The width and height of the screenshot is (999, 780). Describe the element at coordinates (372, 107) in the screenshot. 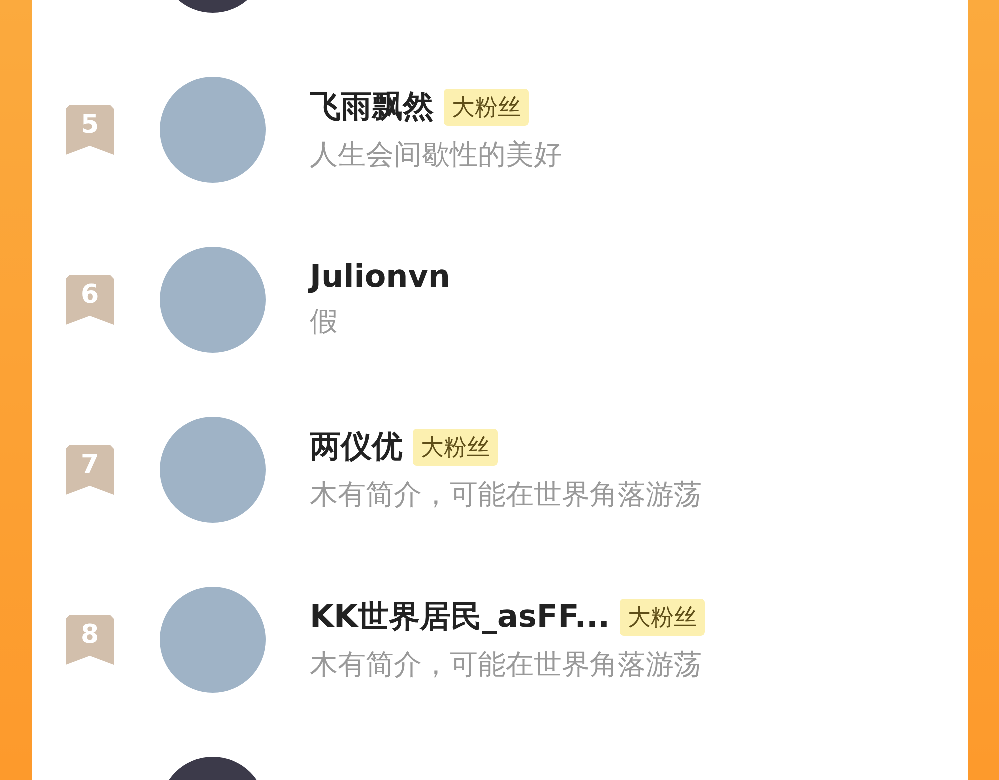

I see `user-name: 飞雨飘然` at that location.